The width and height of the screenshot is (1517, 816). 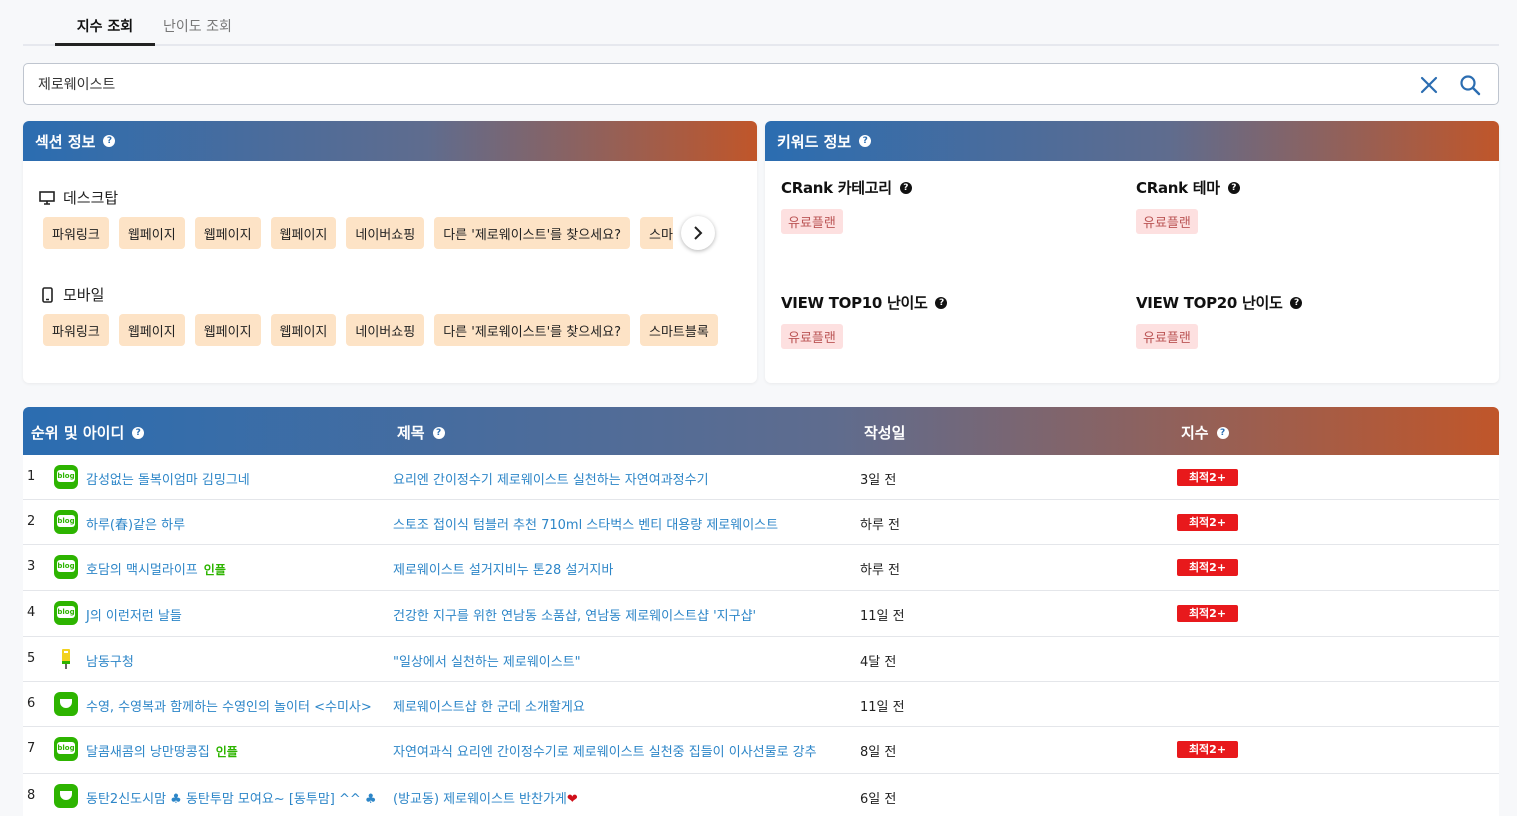 I want to click on table-row: 5 남동구청 "일상에서 실천하는 제로웨이스트" 4달 전, so click(x=761, y=659).